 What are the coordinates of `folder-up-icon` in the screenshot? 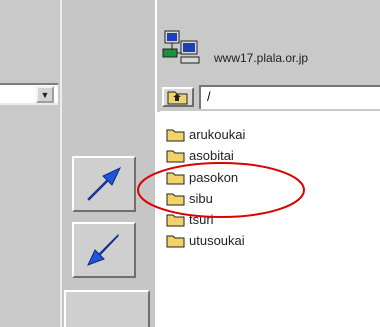 It's located at (177, 98).